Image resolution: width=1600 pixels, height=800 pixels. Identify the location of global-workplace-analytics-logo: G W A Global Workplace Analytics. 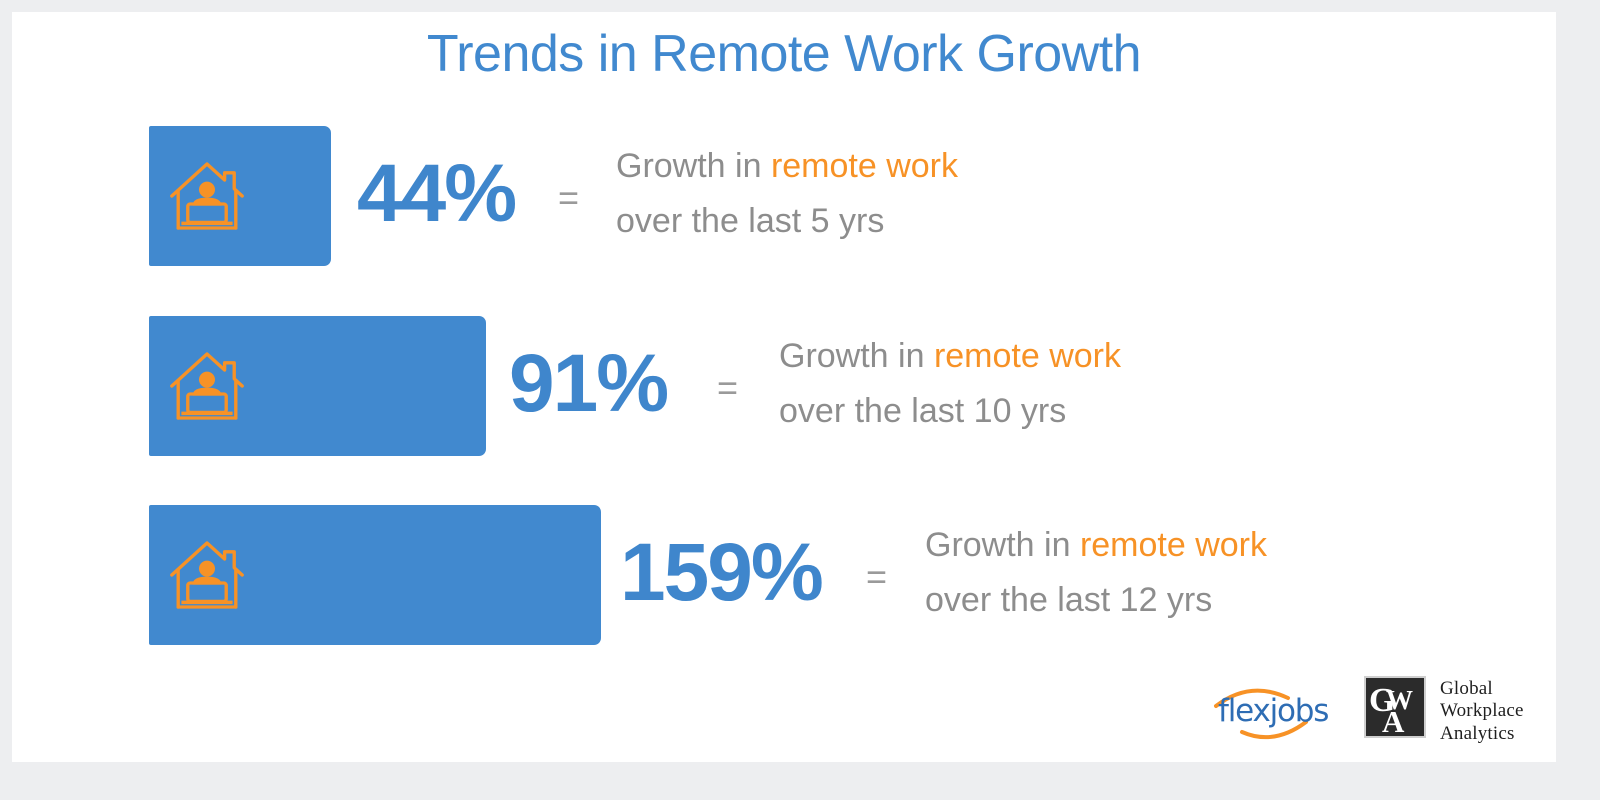
(1460, 712).